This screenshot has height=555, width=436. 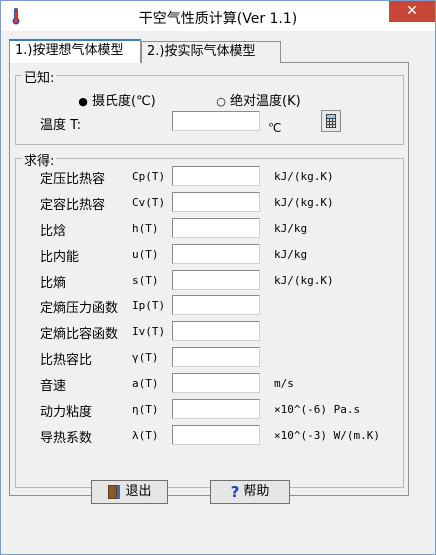 What do you see at coordinates (145, 280) in the screenshot?
I see `result-symbol: s(T)` at bounding box center [145, 280].